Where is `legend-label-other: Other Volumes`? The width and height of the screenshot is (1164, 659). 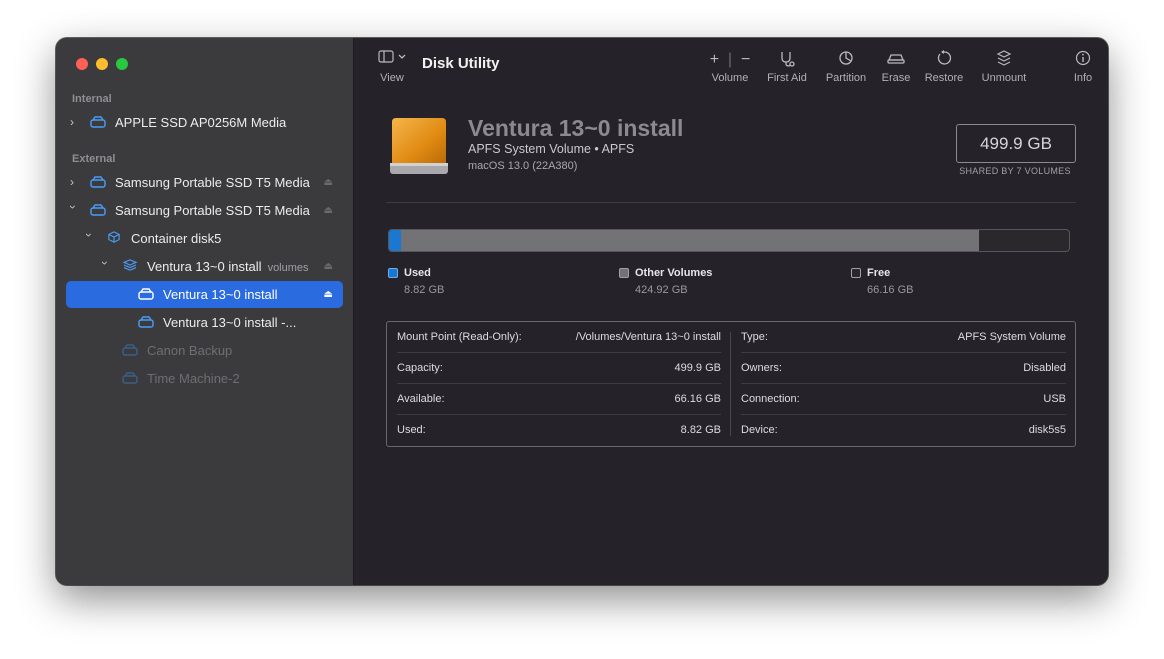 legend-label-other: Other Volumes is located at coordinates (674, 272).